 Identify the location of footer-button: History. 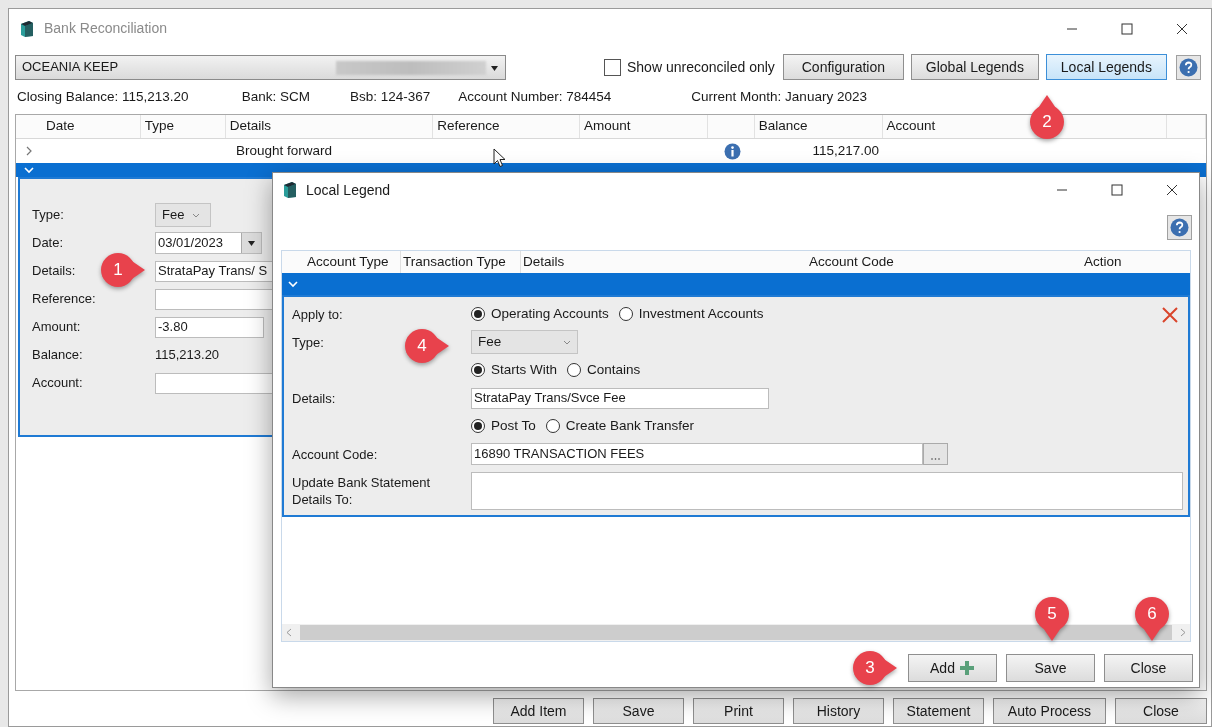
(838, 711).